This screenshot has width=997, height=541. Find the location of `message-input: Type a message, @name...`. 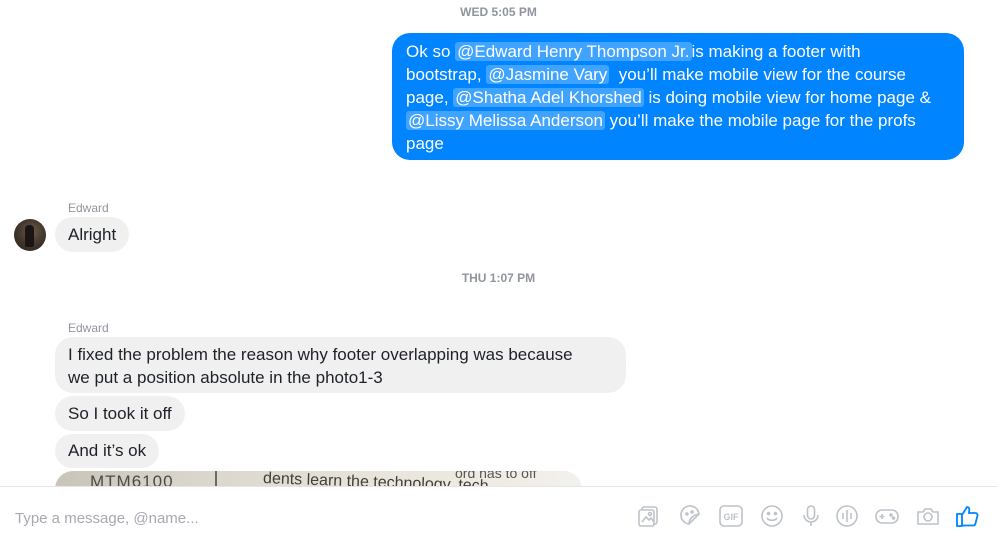

message-input: Type a message, @name... is located at coordinates (107, 518).